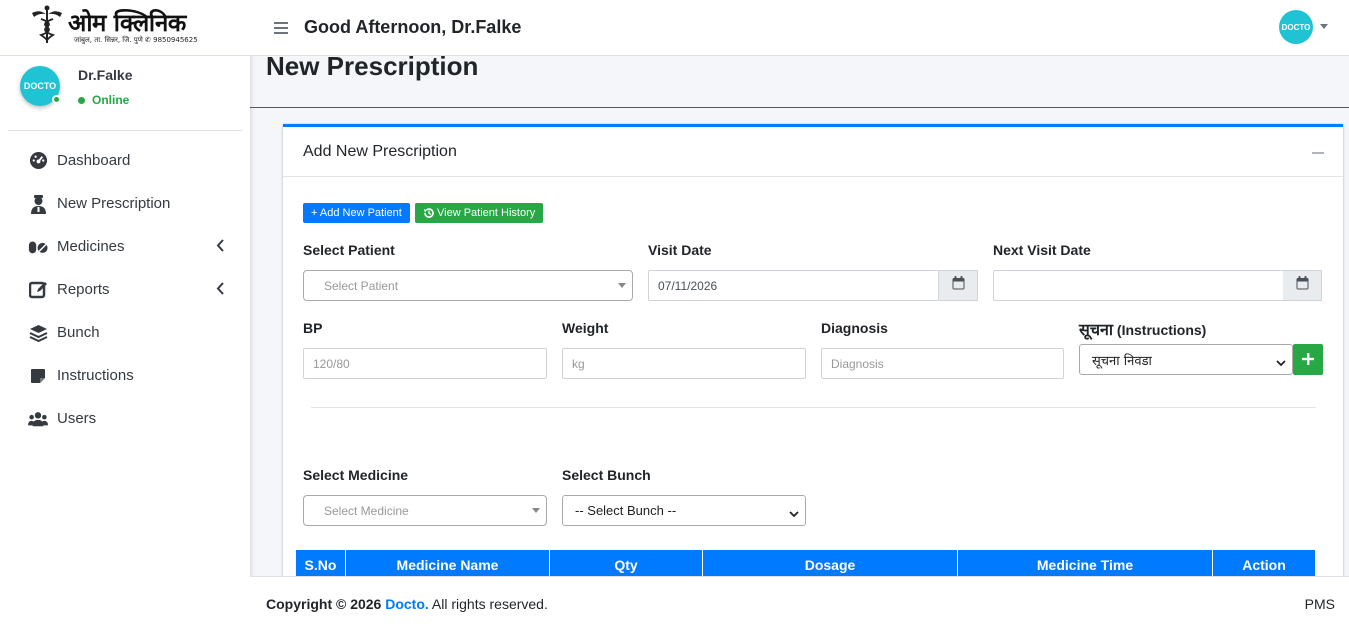 The width and height of the screenshot is (1349, 630). Describe the element at coordinates (684, 363) in the screenshot. I see `weight-input: kg` at that location.